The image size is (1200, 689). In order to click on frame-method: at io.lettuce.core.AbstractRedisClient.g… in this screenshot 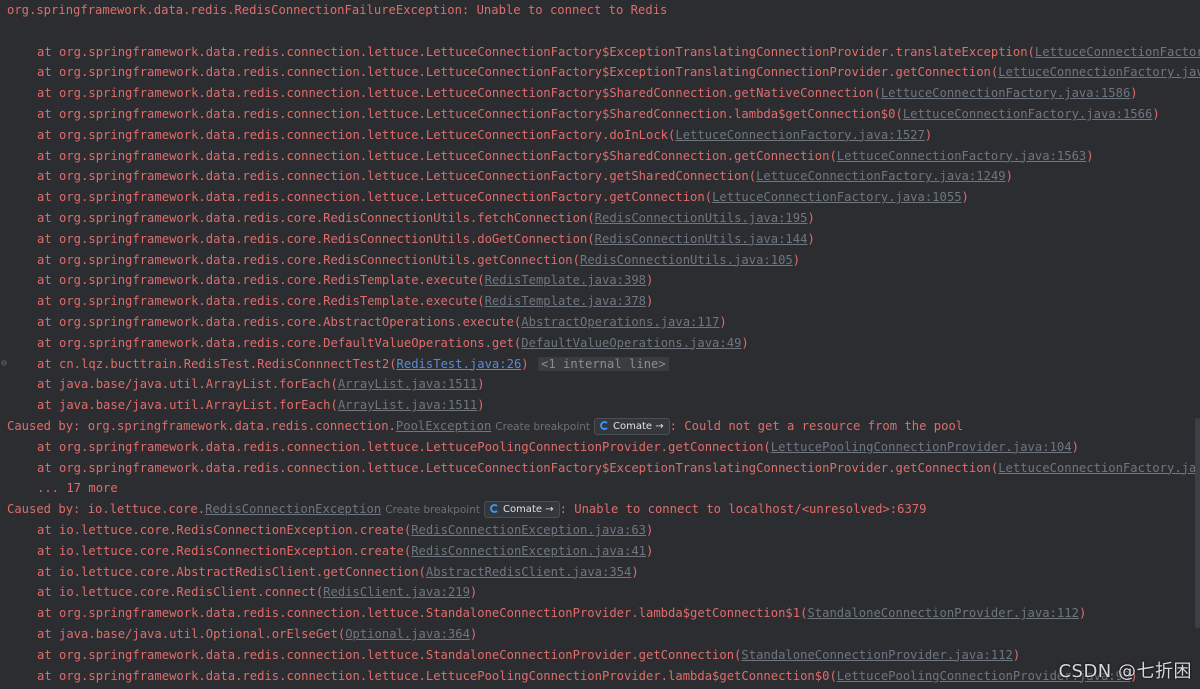, I will do `click(231, 571)`.